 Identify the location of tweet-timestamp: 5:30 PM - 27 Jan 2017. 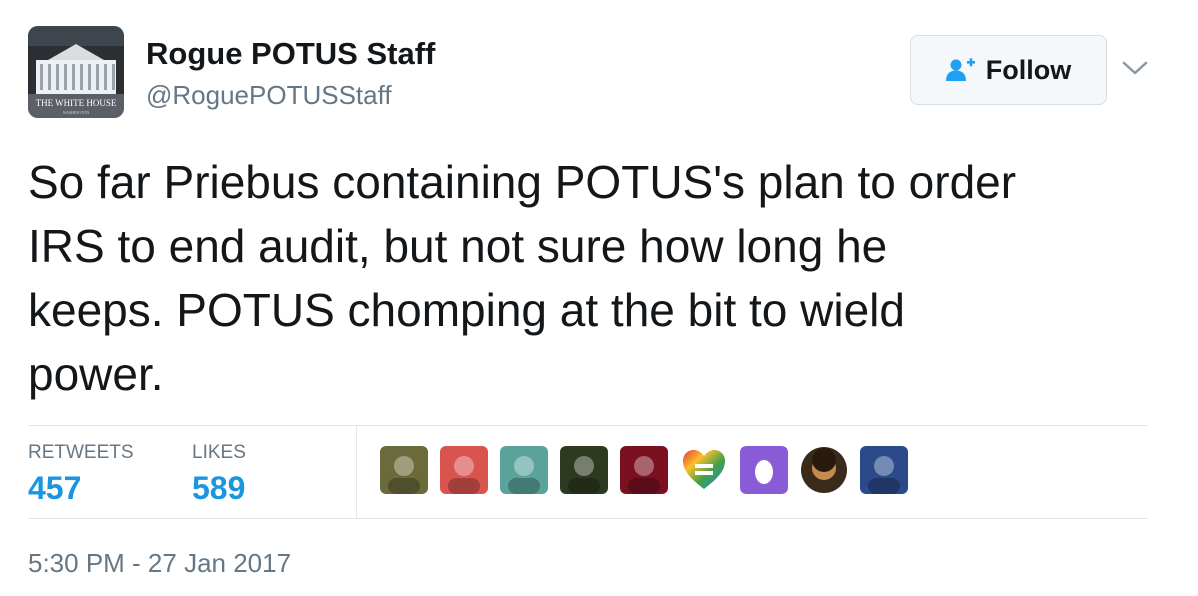
(159, 563).